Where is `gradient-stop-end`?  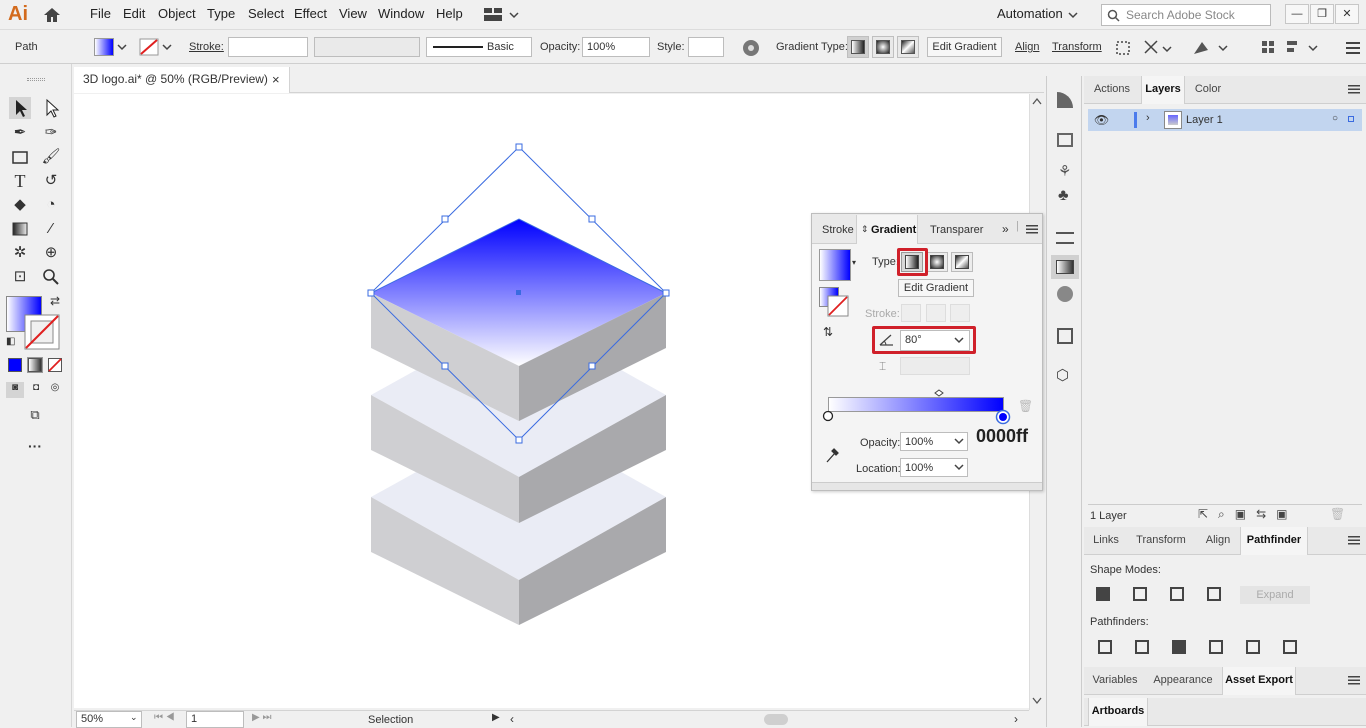
gradient-stop-end is located at coordinates (1003, 417).